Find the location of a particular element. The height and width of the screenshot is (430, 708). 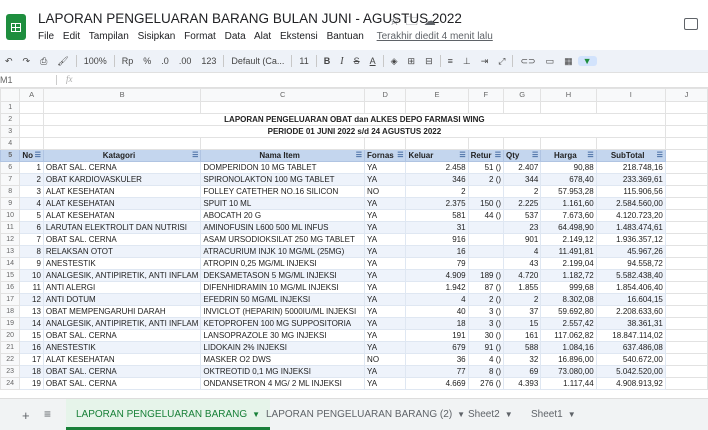

cell-harga: 73.080,00 is located at coordinates (568, 371).